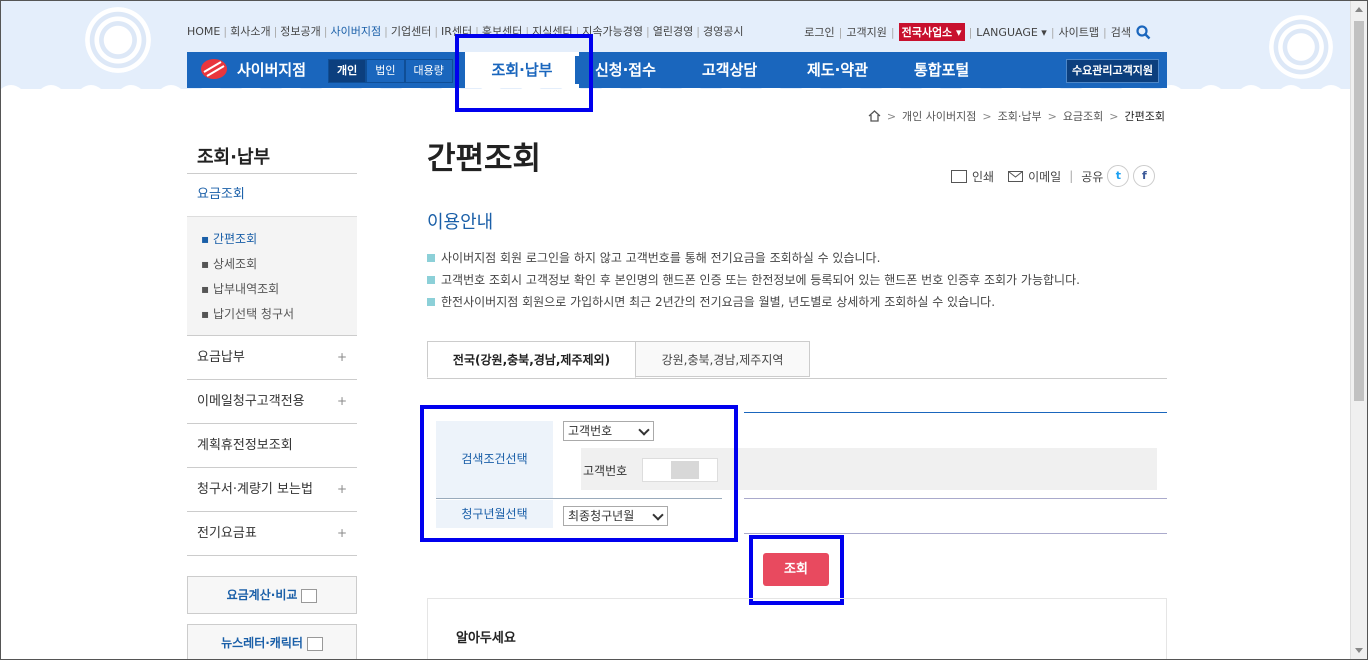  What do you see at coordinates (279, 289) in the screenshot?
I see `submenu-item-payment-history: ▪ 납부내역조회` at bounding box center [279, 289].